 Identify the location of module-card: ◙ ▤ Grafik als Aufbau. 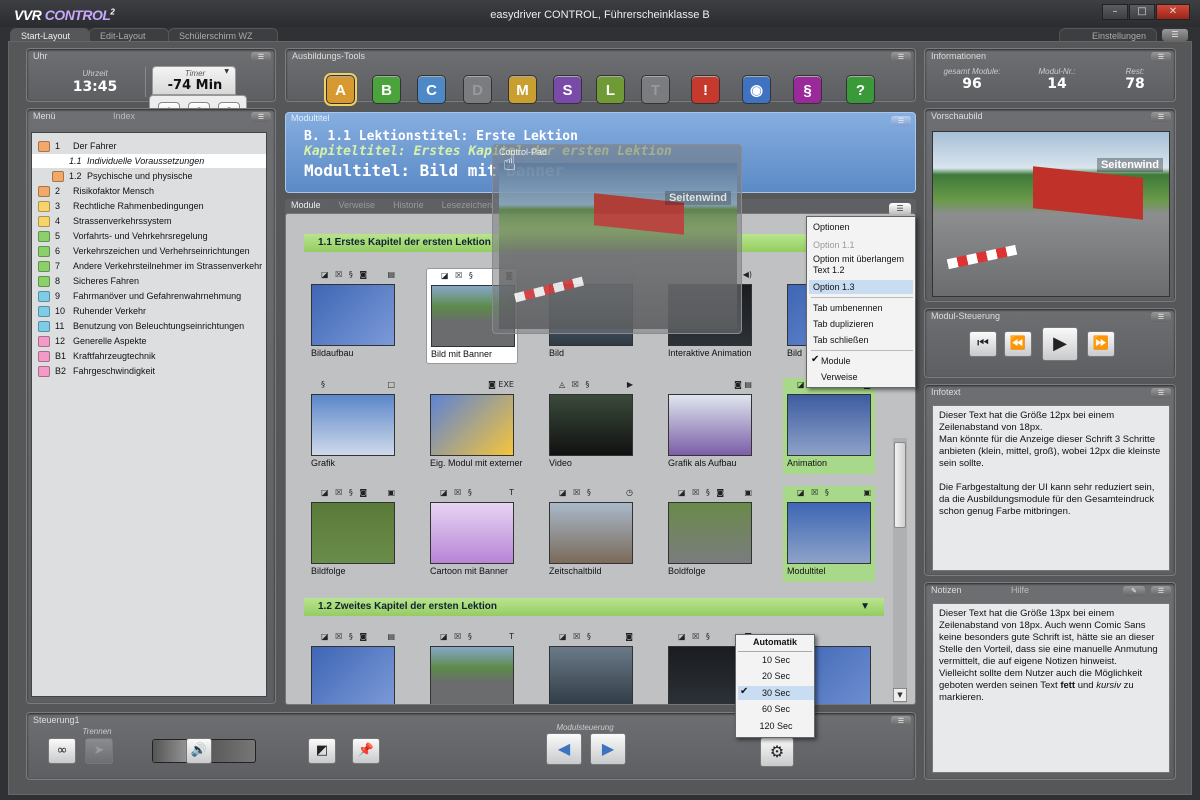
(710, 426).